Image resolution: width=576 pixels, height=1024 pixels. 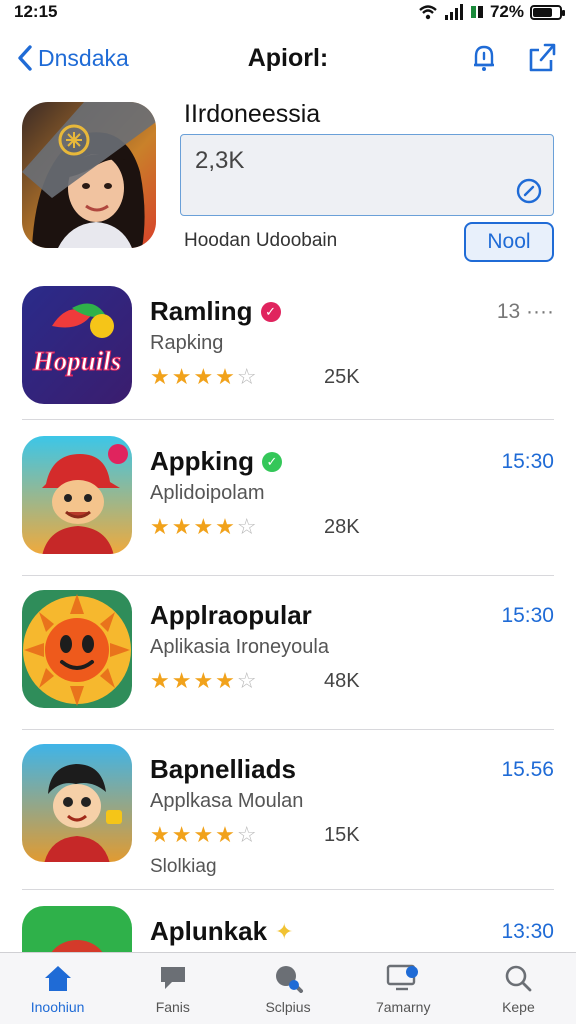 I want to click on featured-app-icon, so click(x=89, y=175).